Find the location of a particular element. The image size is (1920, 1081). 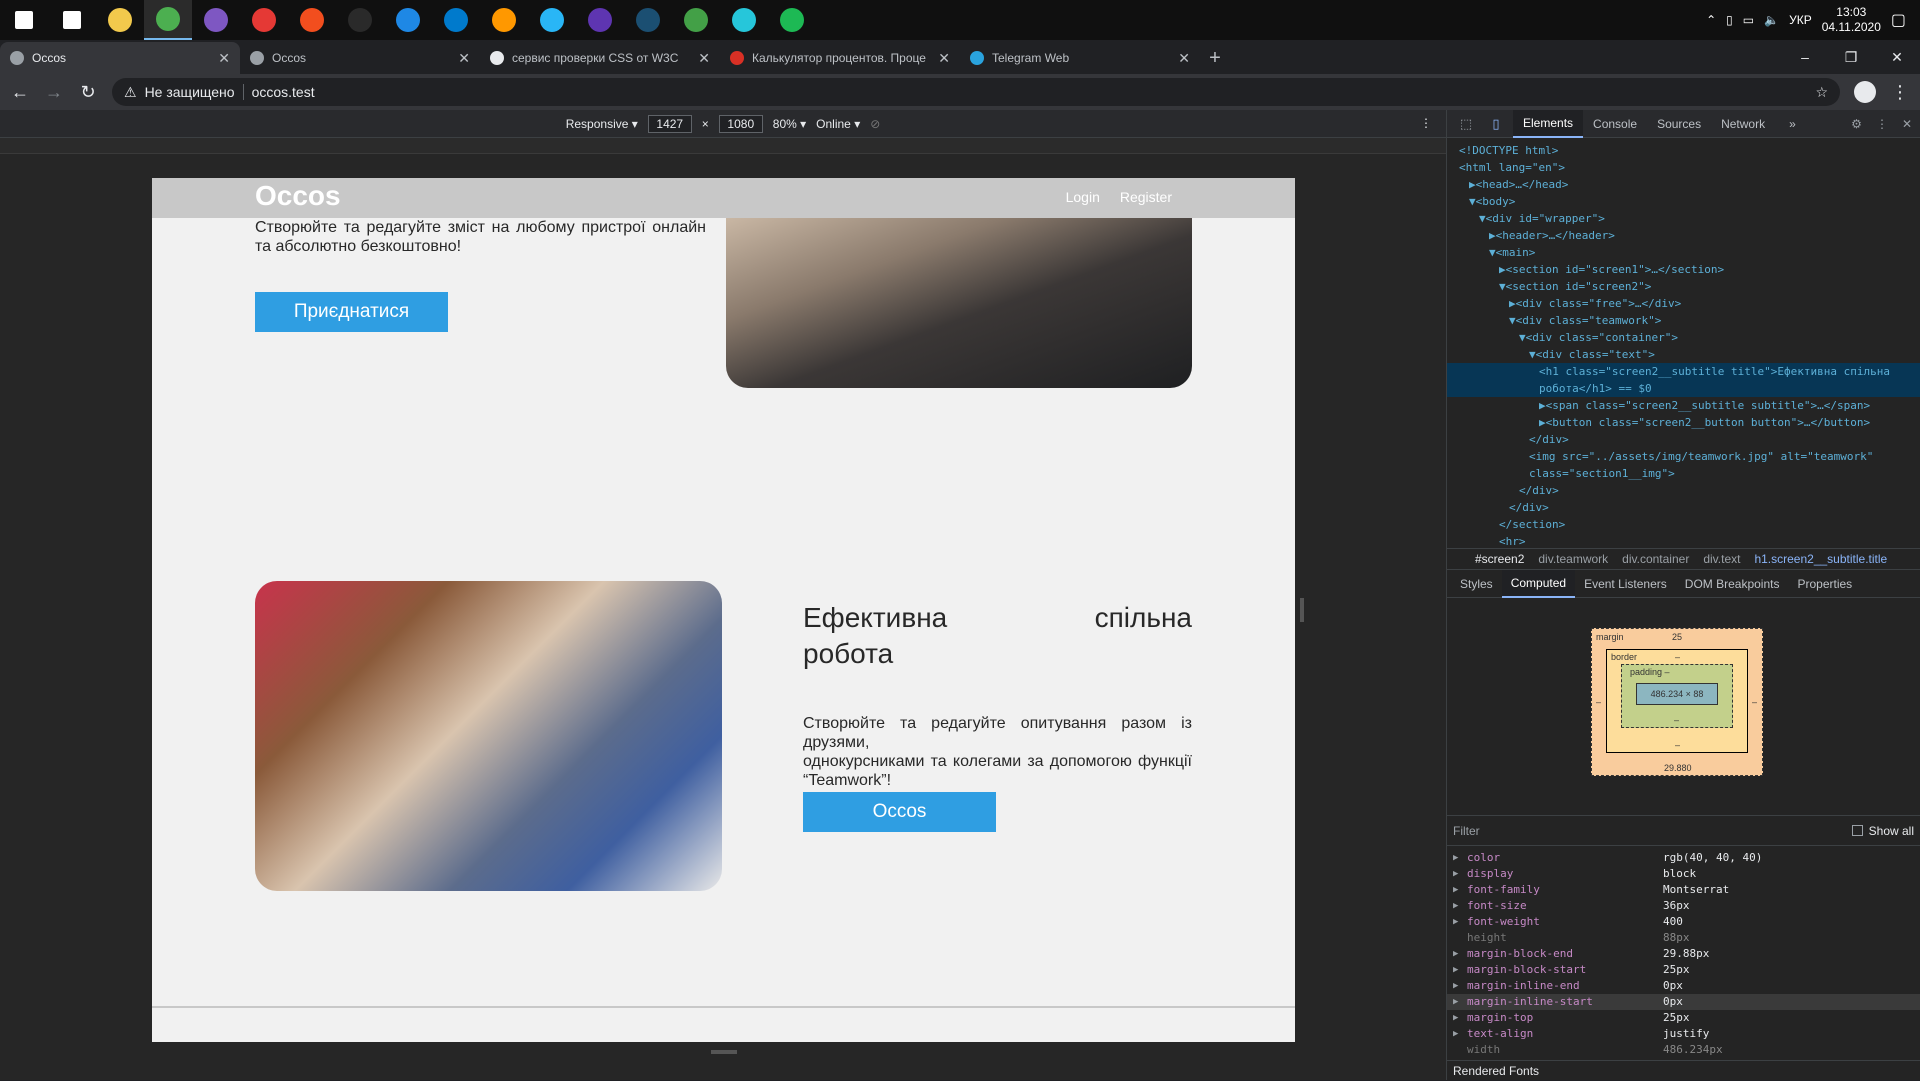

dom-node: ▼<body> is located at coordinates (1683, 201).